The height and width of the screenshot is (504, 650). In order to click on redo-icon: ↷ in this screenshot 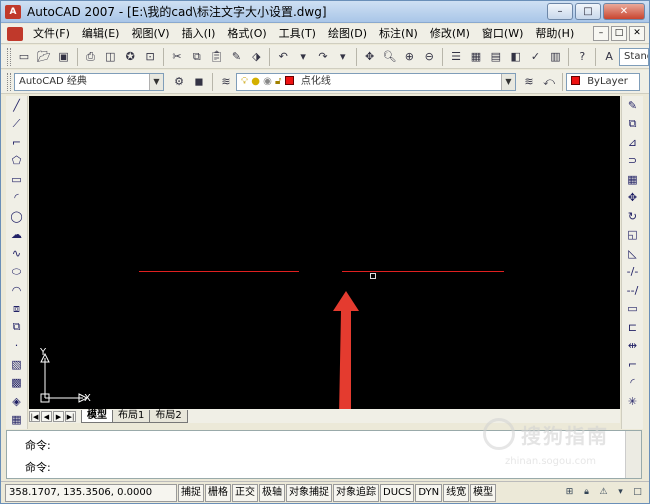, I will do `click(323, 57)`.